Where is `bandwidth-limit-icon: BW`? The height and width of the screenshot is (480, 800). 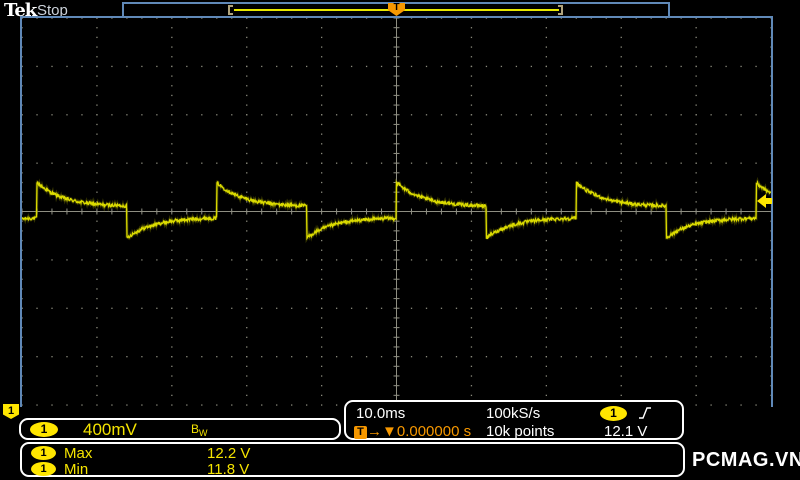 bandwidth-limit-icon: BW is located at coordinates (199, 430).